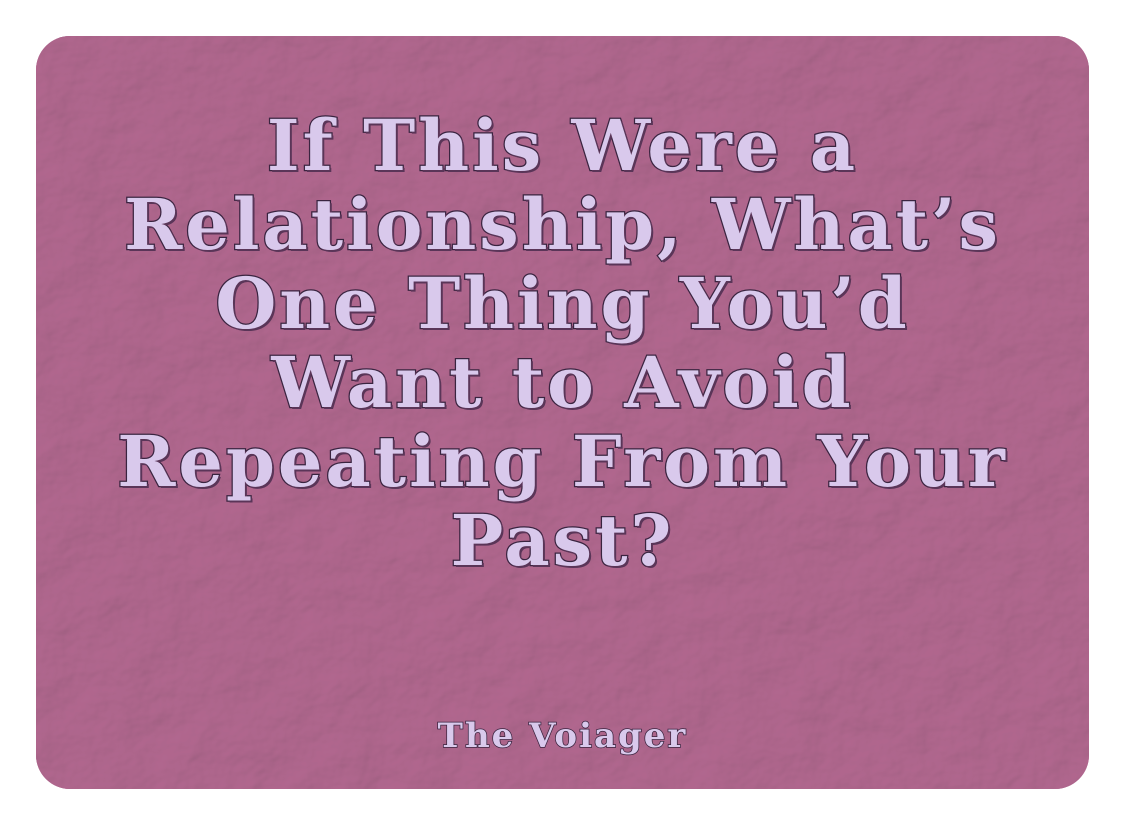 The width and height of the screenshot is (1125, 825). What do you see at coordinates (562, 736) in the screenshot?
I see `byline: The Voiager` at bounding box center [562, 736].